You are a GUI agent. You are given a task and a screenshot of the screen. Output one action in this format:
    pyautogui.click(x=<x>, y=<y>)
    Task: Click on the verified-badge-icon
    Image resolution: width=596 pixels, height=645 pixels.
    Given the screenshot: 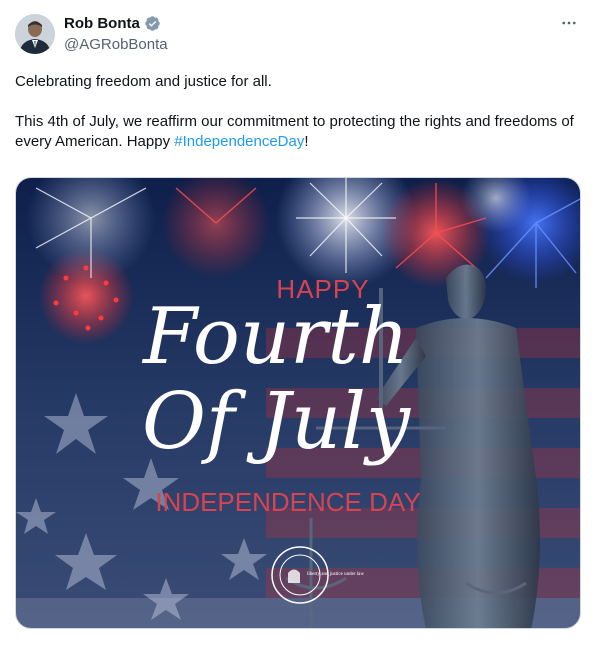 What is the action you would take?
    pyautogui.click(x=152, y=23)
    